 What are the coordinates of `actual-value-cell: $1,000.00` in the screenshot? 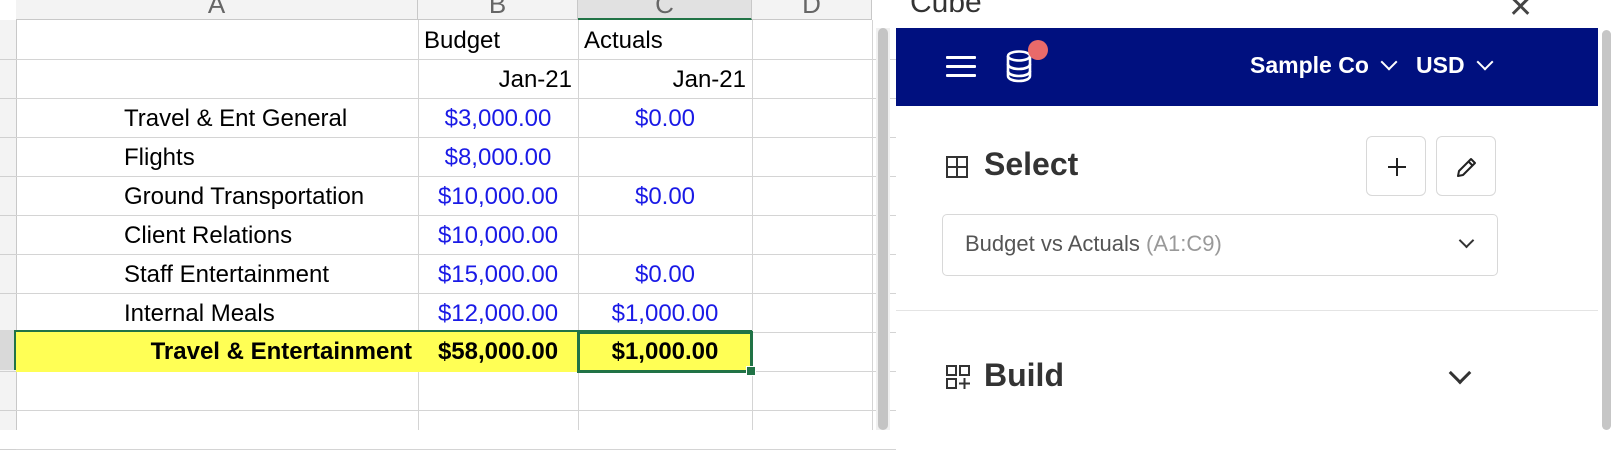 It's located at (665, 314).